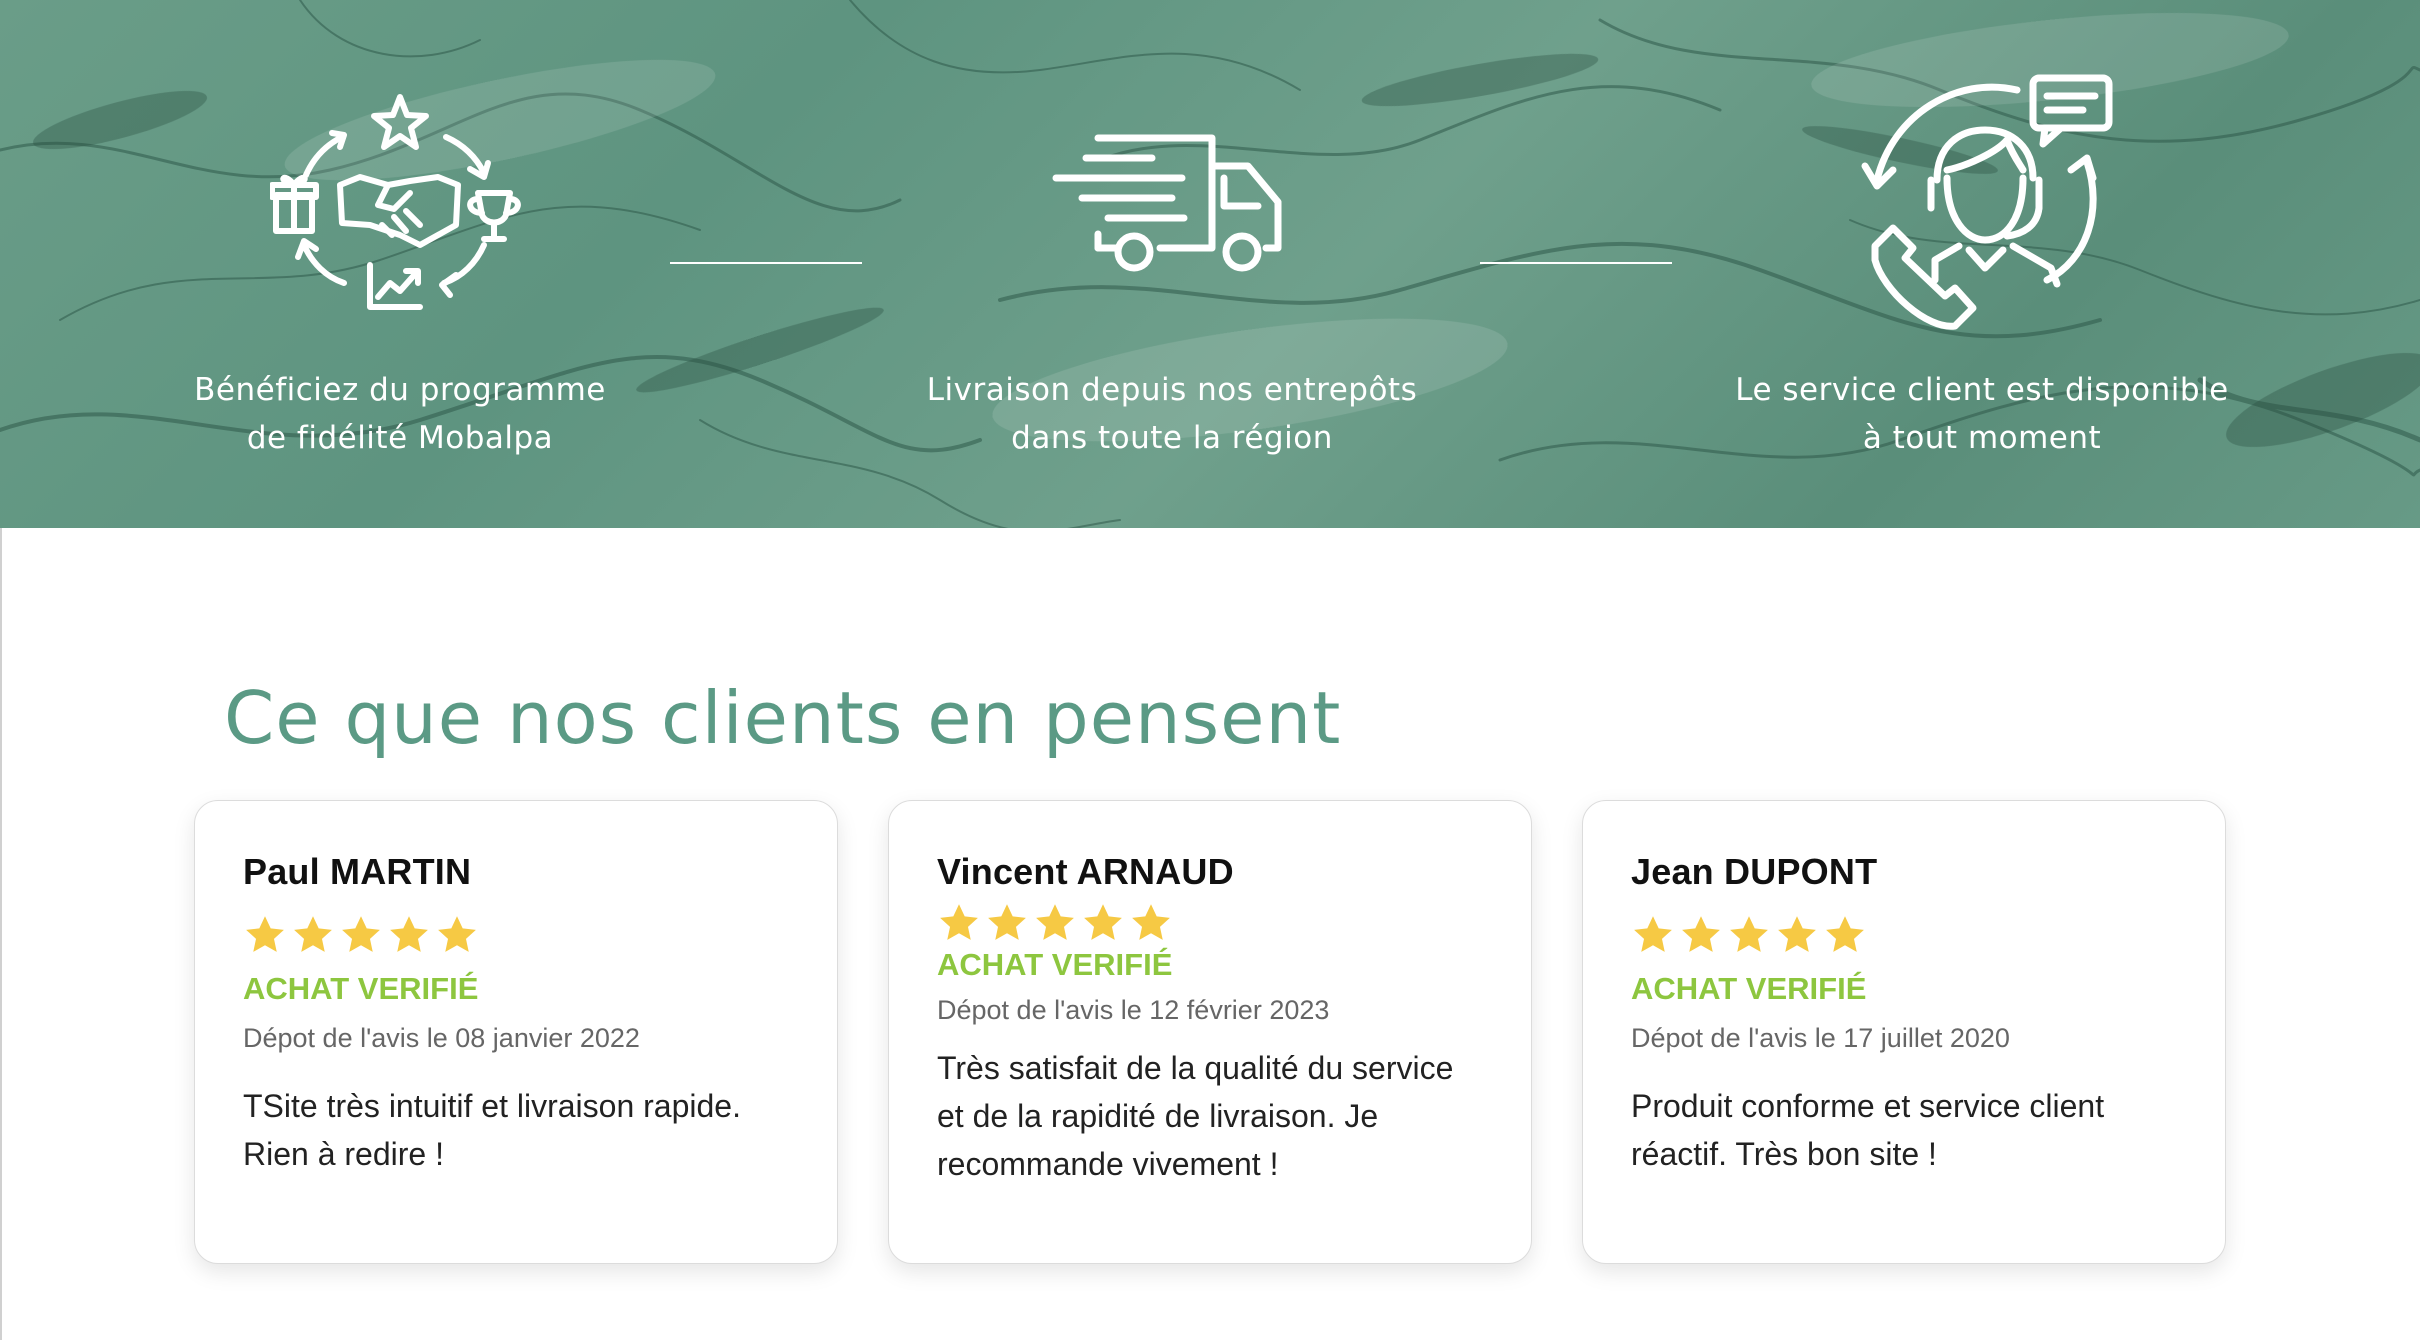 Image resolution: width=2420 pixels, height=1340 pixels. What do you see at coordinates (357, 871) in the screenshot?
I see `reviewer-name: Paul MARTIN` at bounding box center [357, 871].